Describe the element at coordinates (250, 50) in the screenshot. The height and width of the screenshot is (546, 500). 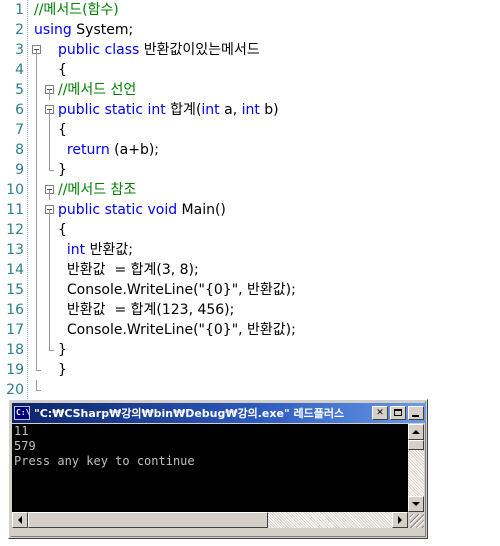
I see `code-line: 3 public class 반환값이있는메서드` at that location.